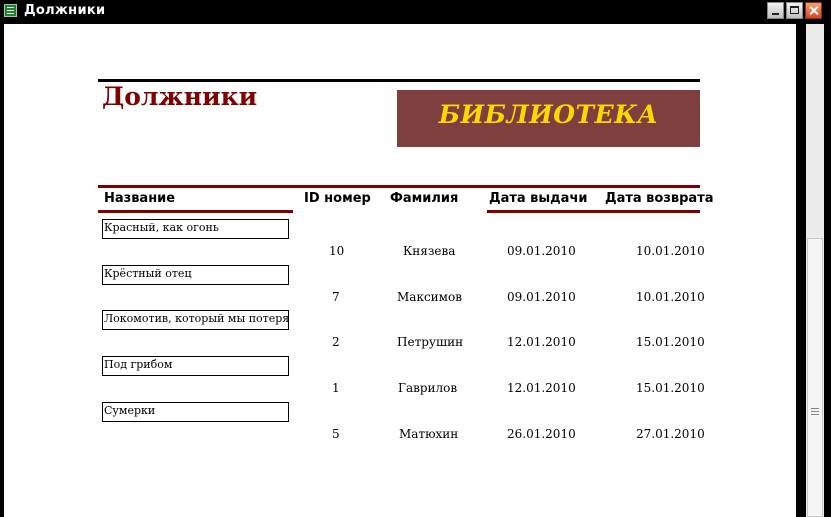 Image resolution: width=831 pixels, height=517 pixels. I want to click on minimize-button, so click(775, 10).